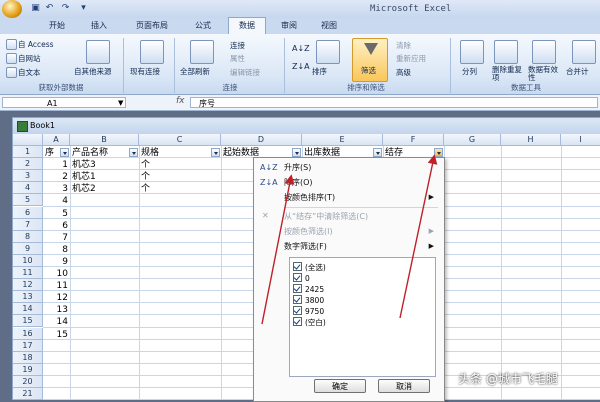 Image resolution: width=600 pixels, height=402 pixels. Describe the element at coordinates (508, 379) in the screenshot. I see `watermark: 头条 @城市飞毛腿` at that location.